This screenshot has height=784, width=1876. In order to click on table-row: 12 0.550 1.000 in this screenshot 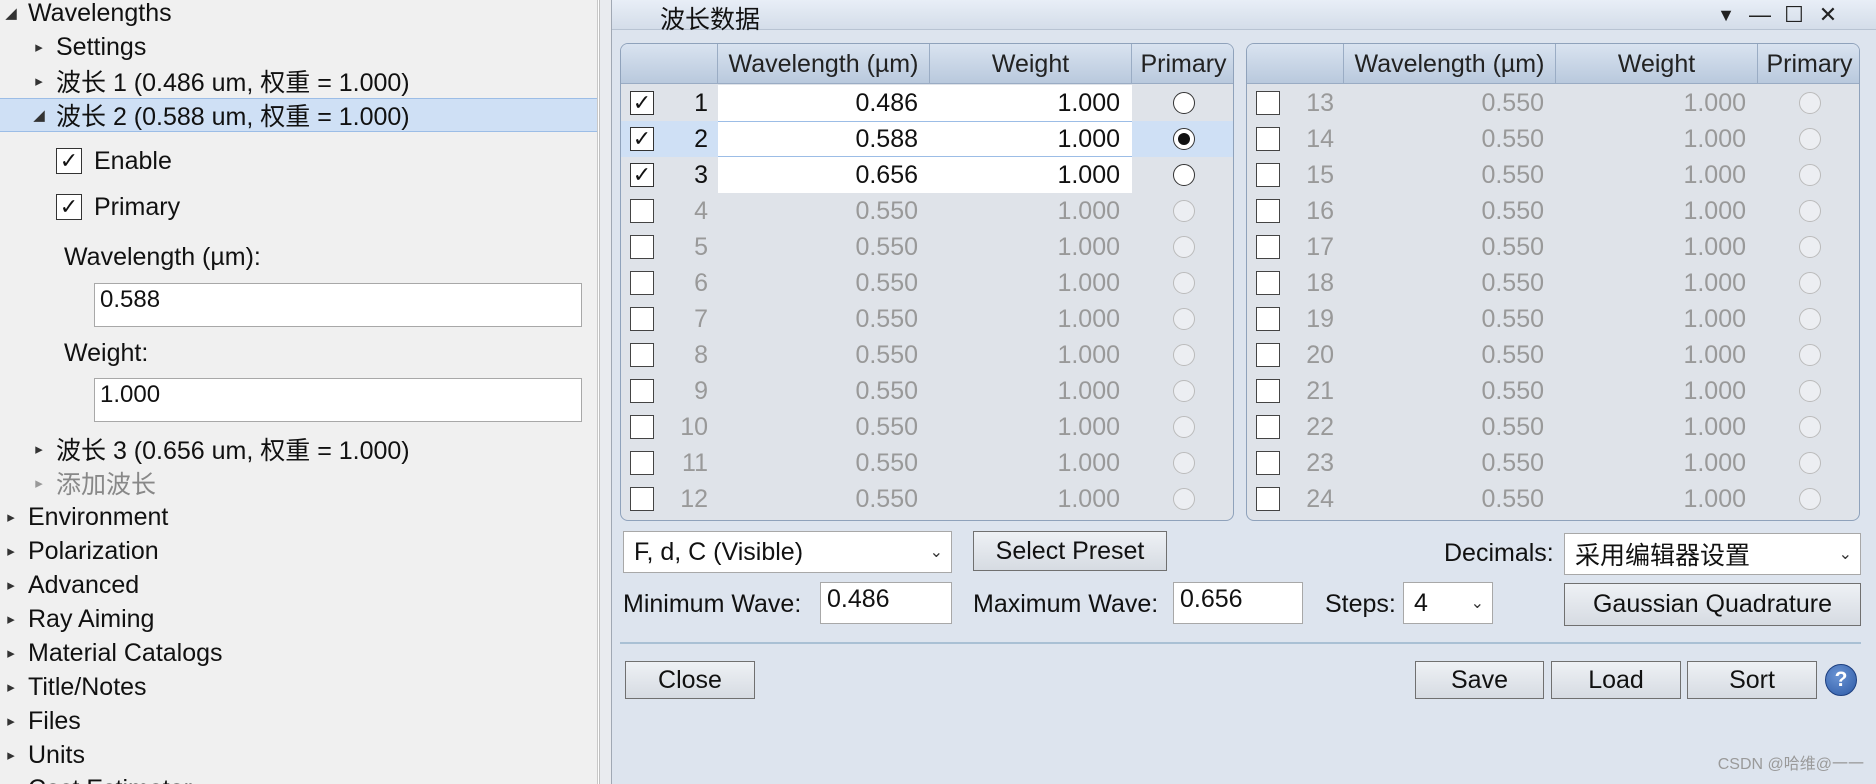, I will do `click(927, 499)`.